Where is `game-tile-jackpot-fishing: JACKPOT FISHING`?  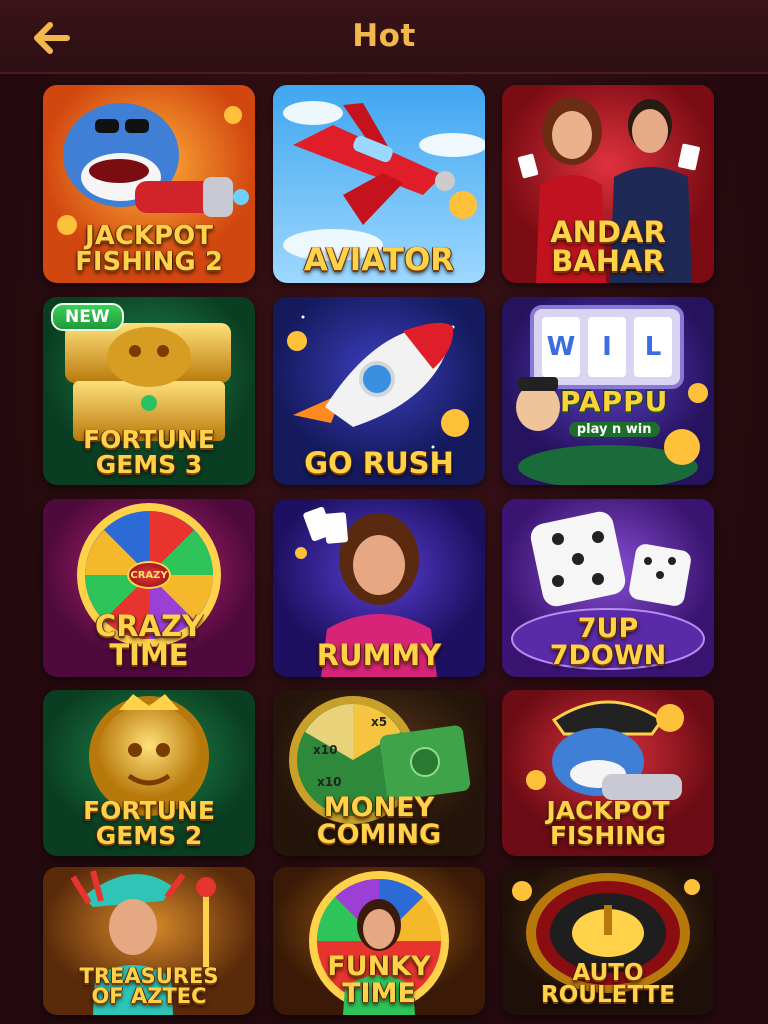
game-tile-jackpot-fishing: JACKPOT FISHING is located at coordinates (608, 773).